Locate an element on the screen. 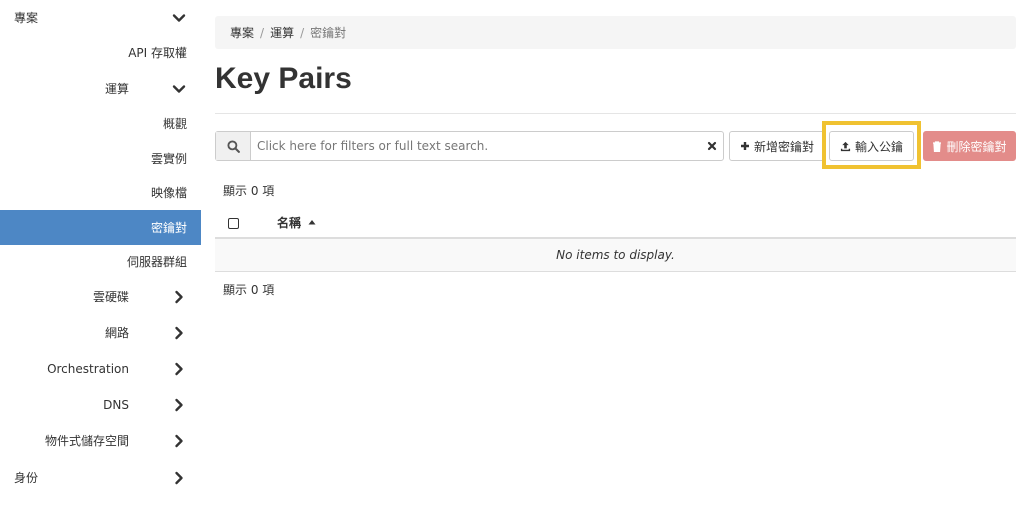 This screenshot has height=528, width=1024. clear-search-button is located at coordinates (712, 146).